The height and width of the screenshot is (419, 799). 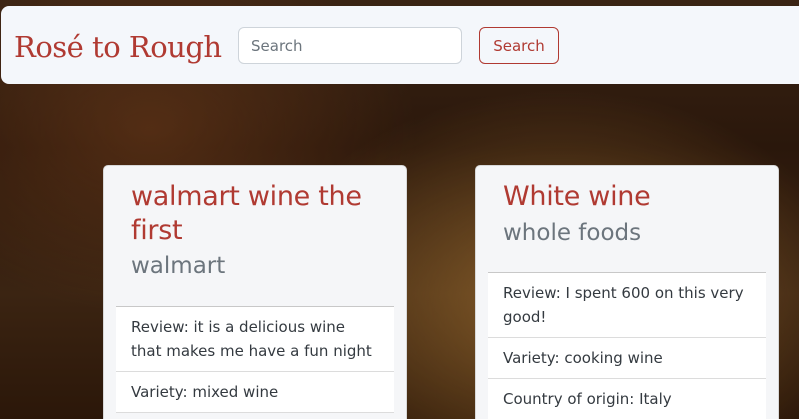 I want to click on wine-title: White wine, so click(x=577, y=196).